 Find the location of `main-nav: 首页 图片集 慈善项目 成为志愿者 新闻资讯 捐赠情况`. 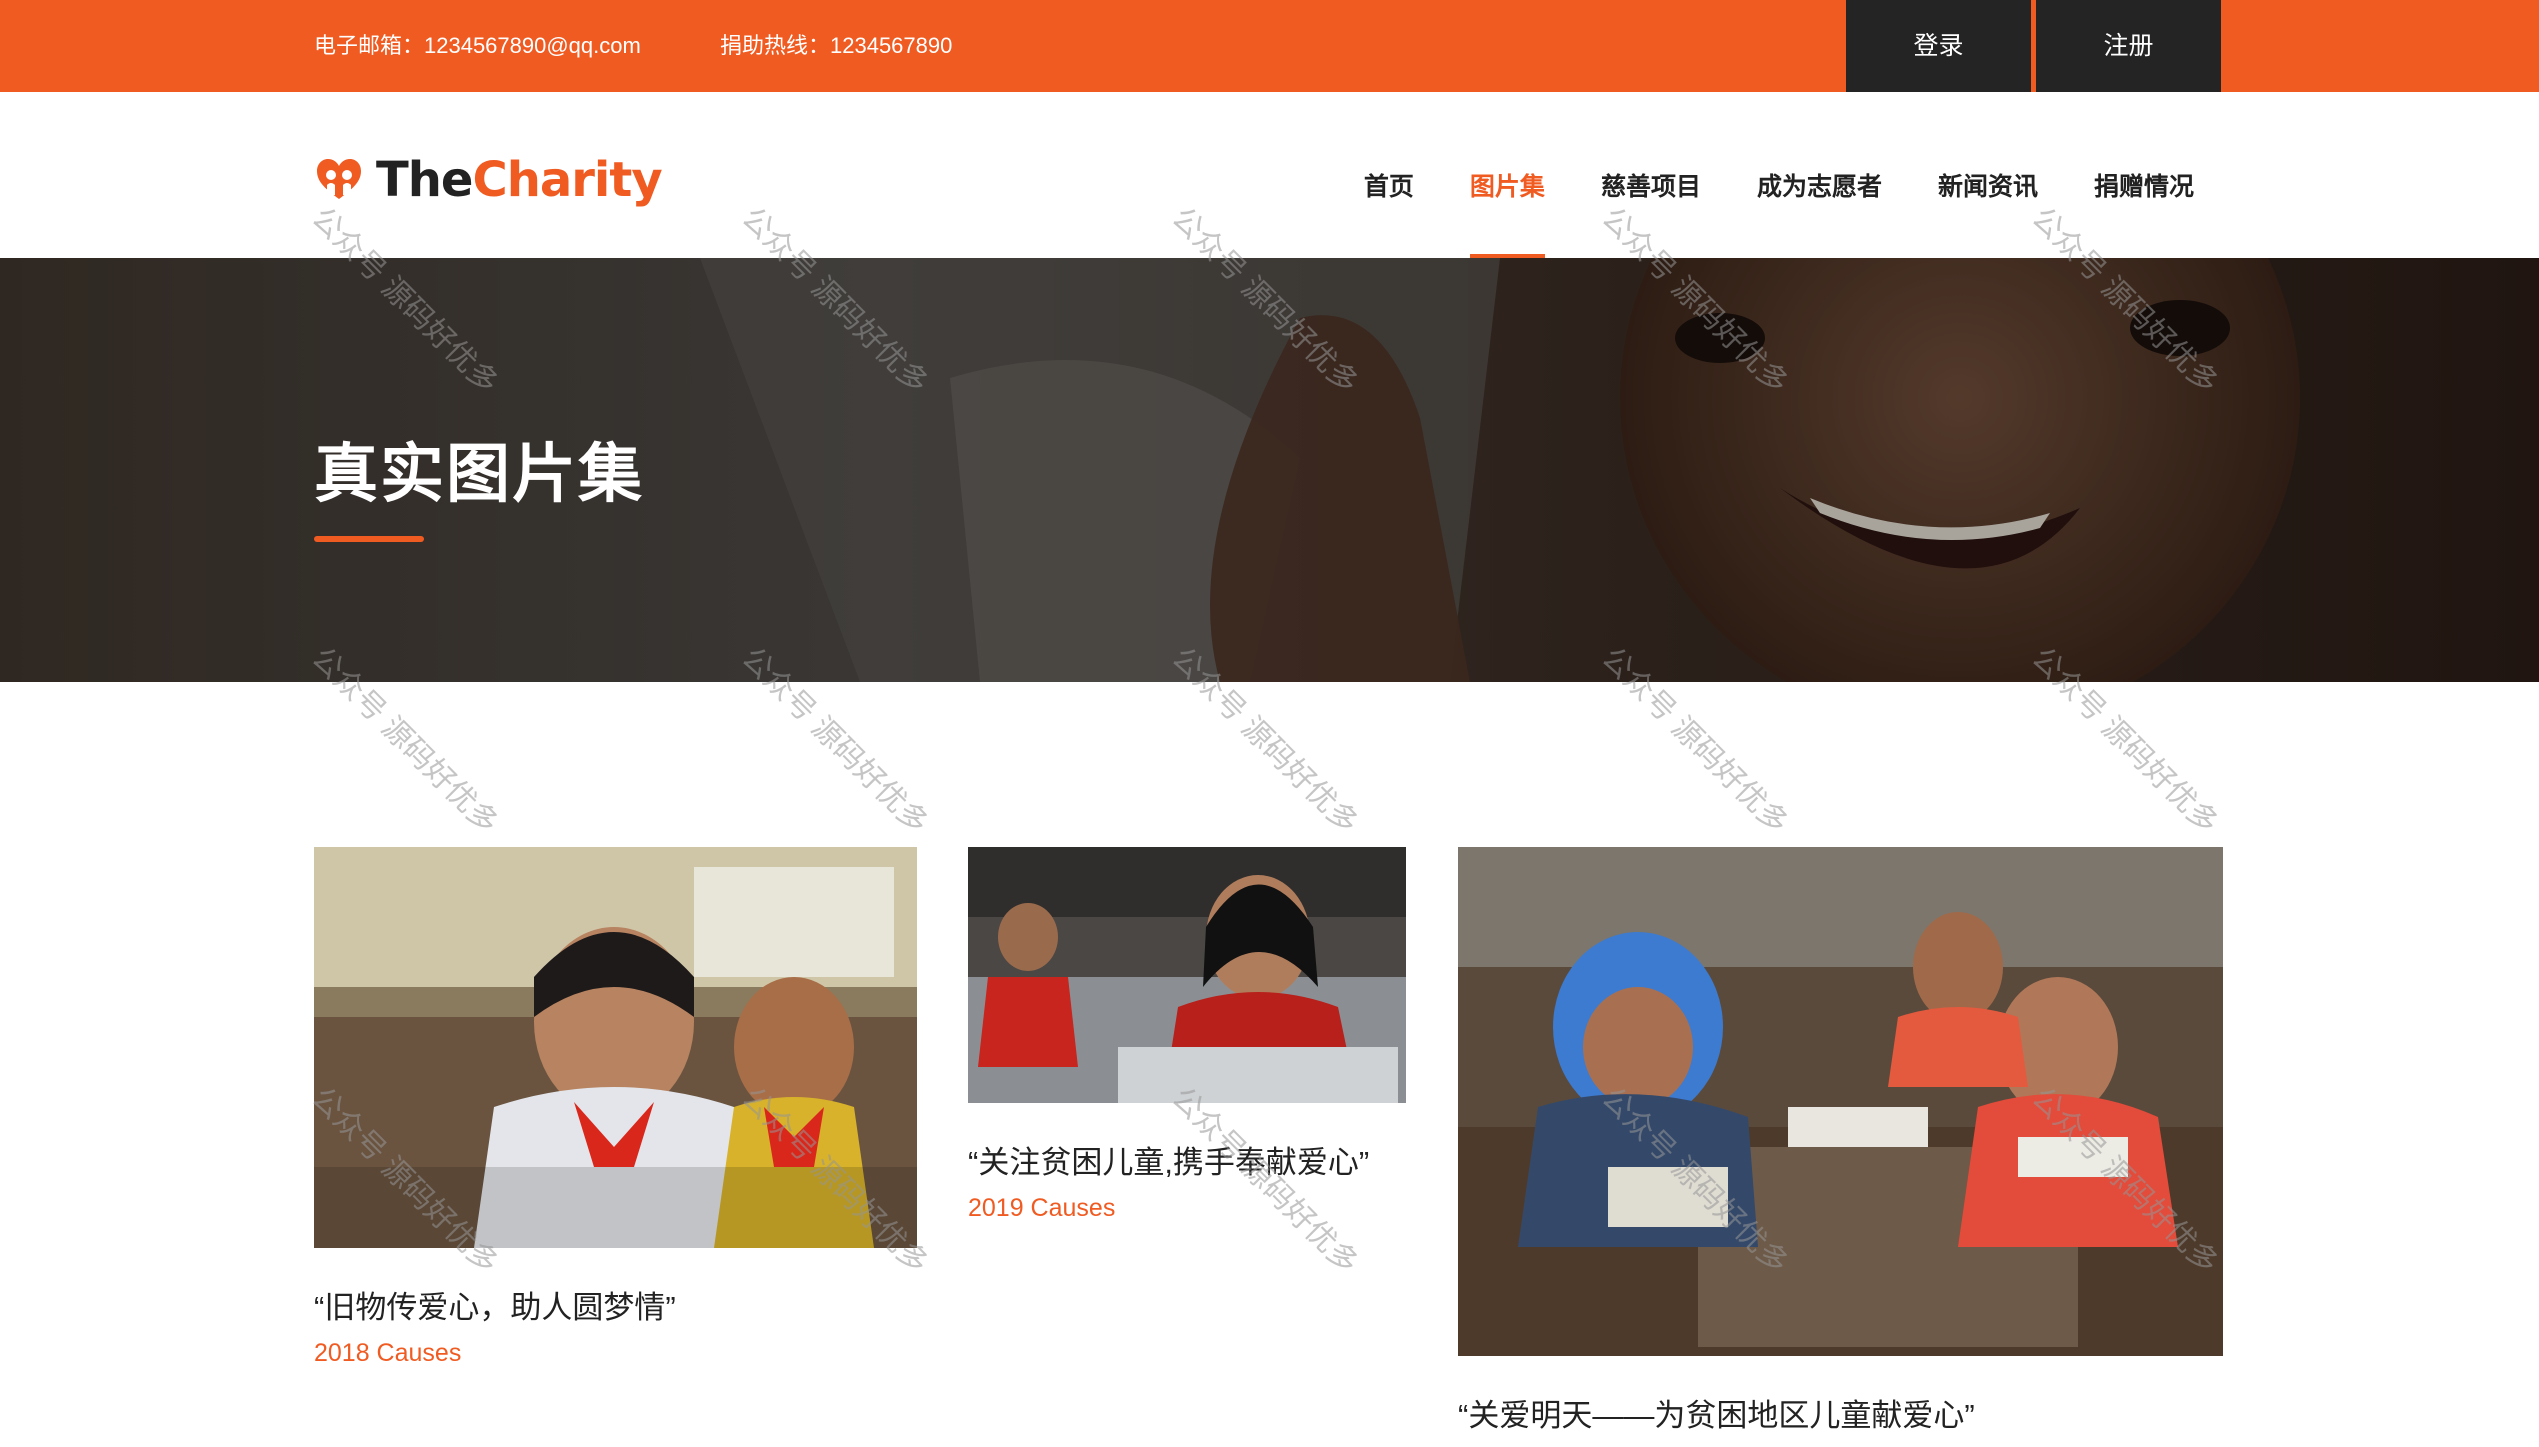

main-nav: 首页 图片集 慈善项目 成为志愿者 新闻资讯 捐赠情况 is located at coordinates (1751, 175).